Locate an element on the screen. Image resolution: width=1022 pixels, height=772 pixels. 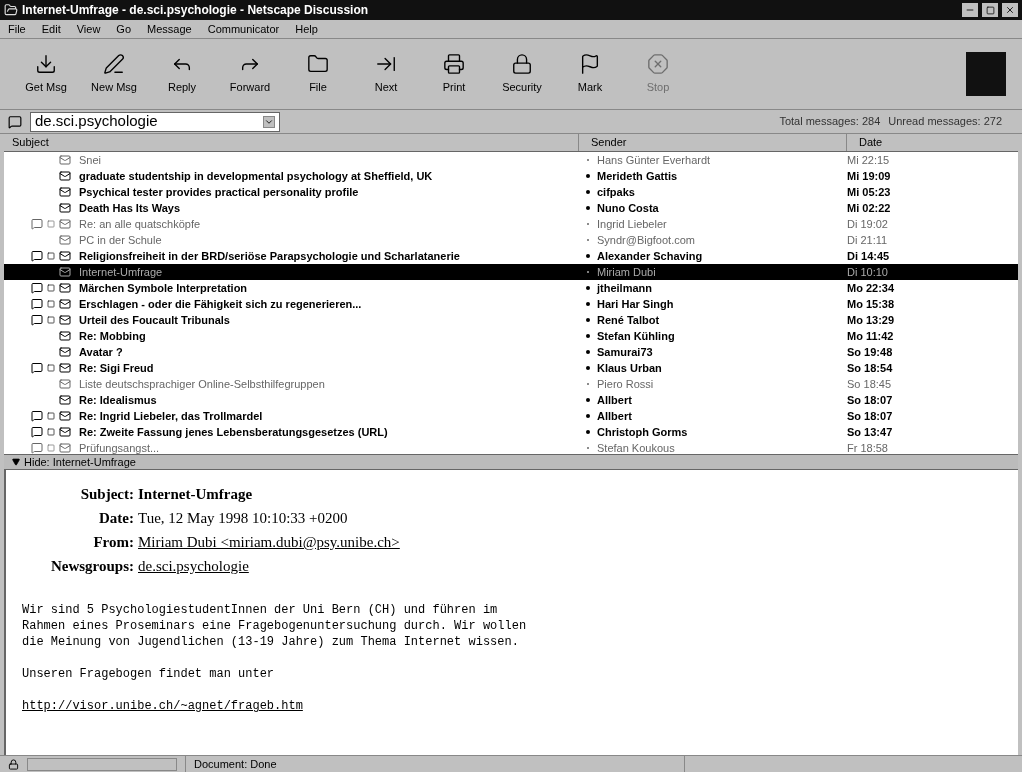
message-row: Snei Hans Günter Everhardt Mi 22:15 is located at coordinates (511, 160).